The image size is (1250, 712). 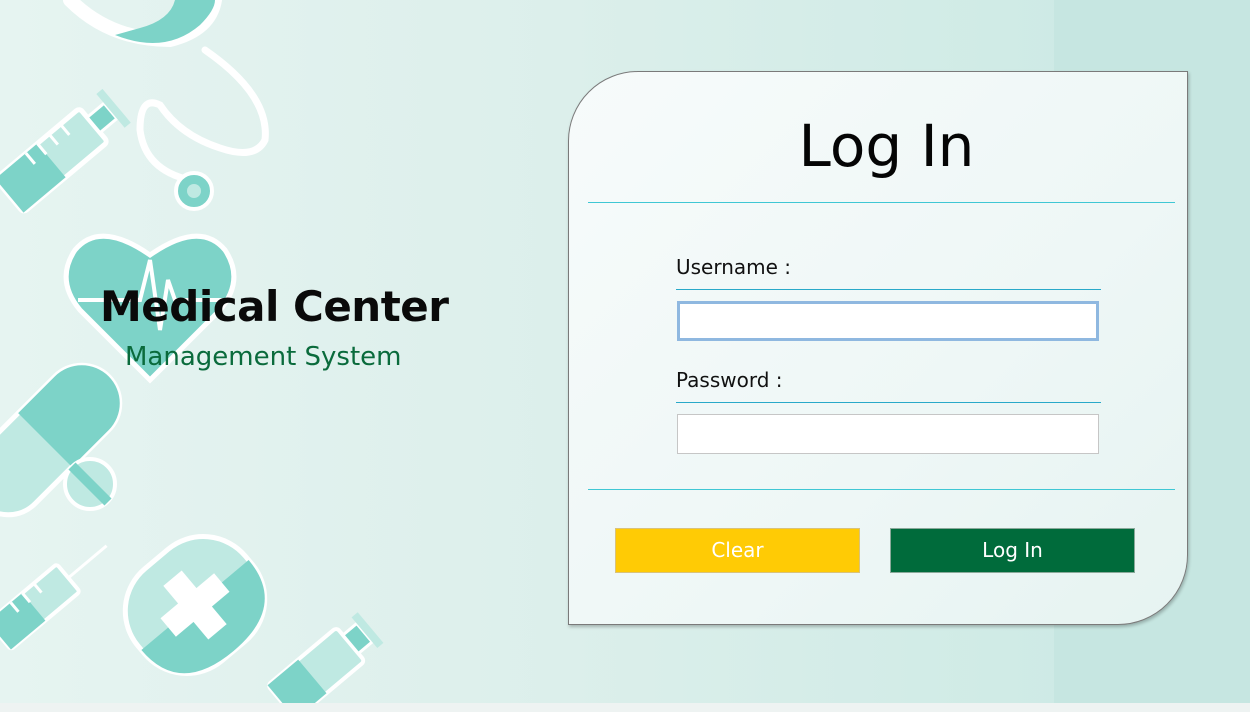 What do you see at coordinates (734, 267) in the screenshot?
I see `username-label: Username :` at bounding box center [734, 267].